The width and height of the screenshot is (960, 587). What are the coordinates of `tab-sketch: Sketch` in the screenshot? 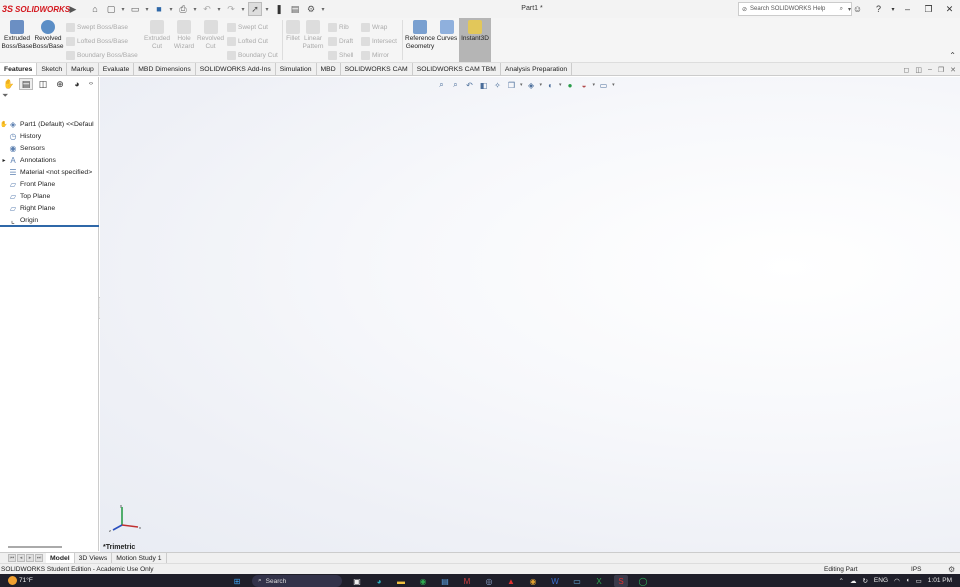 It's located at (52, 69).